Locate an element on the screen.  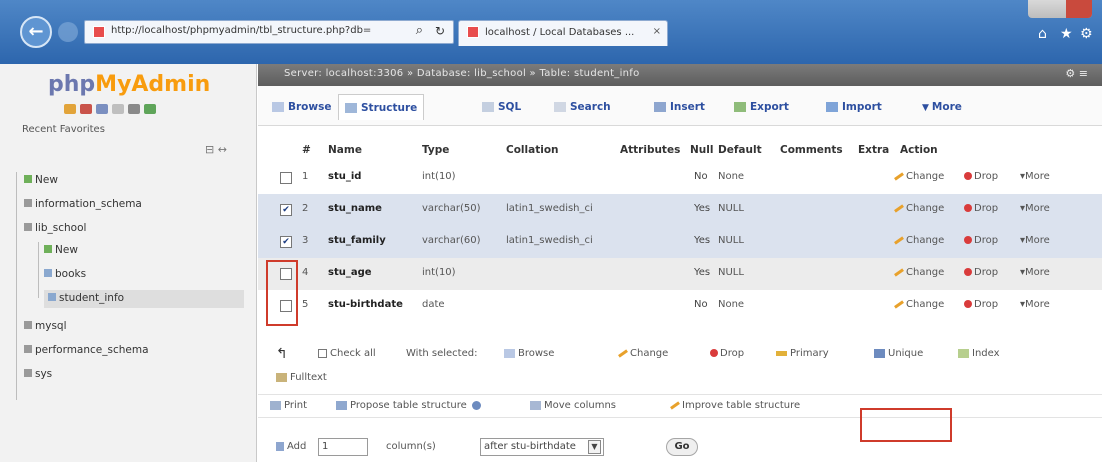
breadcrumb-controls-icon: ⚙ ≡ is located at coordinates (1076, 73).